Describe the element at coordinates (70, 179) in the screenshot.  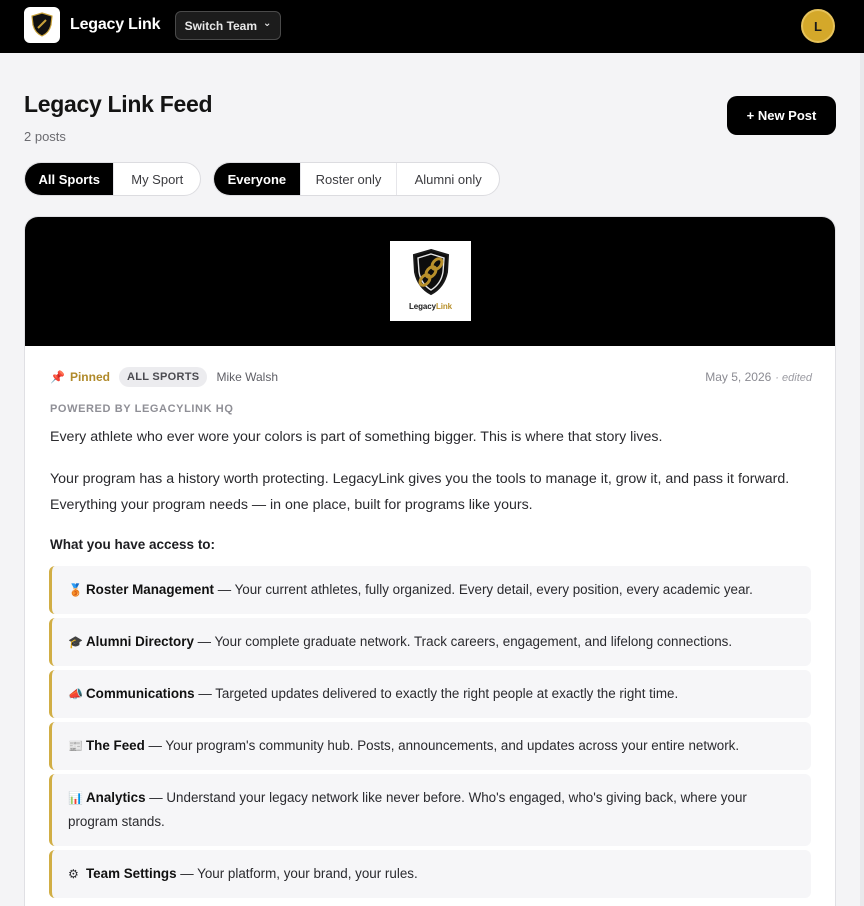
I see `filter-all-sports: All Sports` at that location.